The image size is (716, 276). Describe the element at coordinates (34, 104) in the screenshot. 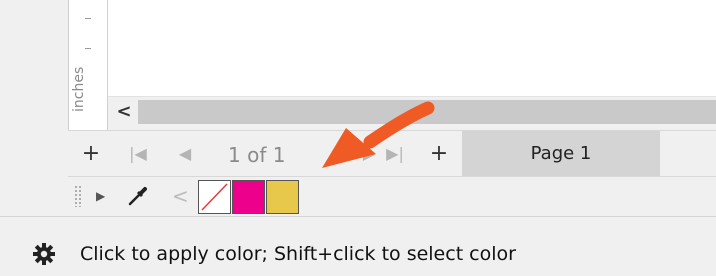

I see `left-gutter` at that location.